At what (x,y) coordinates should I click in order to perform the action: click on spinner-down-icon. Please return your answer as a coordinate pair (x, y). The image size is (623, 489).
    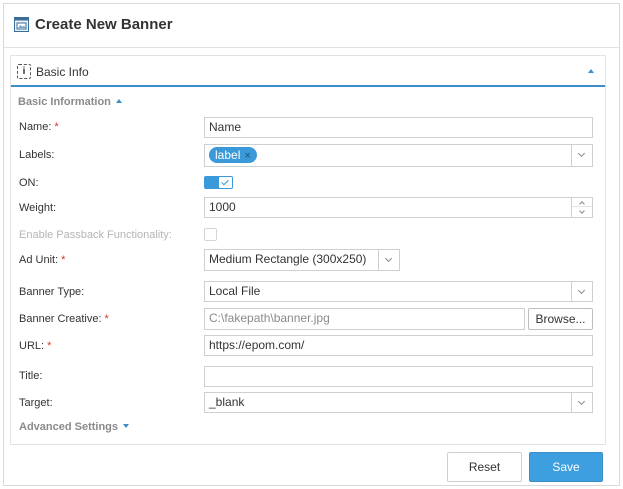
    Looking at the image, I should click on (582, 212).